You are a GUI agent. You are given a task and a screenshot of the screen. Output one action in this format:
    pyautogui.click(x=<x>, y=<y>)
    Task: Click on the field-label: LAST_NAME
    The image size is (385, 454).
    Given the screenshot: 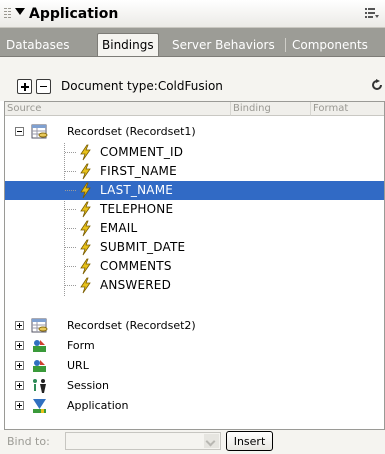 What is the action you would take?
    pyautogui.click(x=137, y=190)
    